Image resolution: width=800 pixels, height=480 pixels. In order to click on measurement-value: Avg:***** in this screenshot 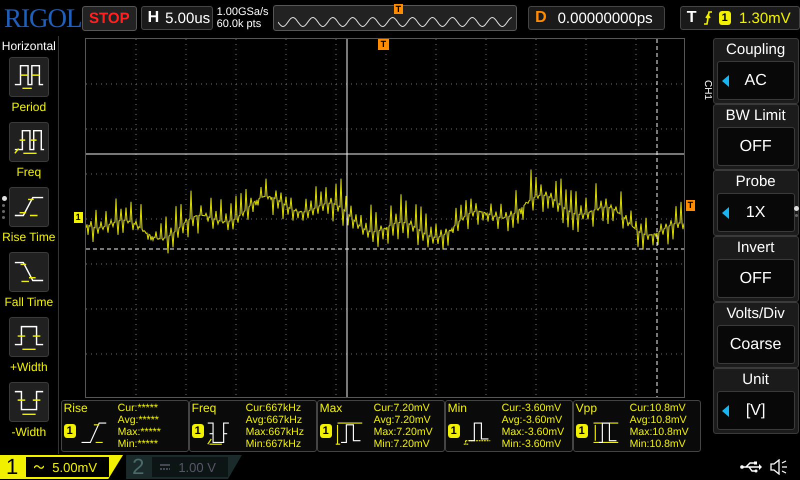, I will do `click(139, 420)`.